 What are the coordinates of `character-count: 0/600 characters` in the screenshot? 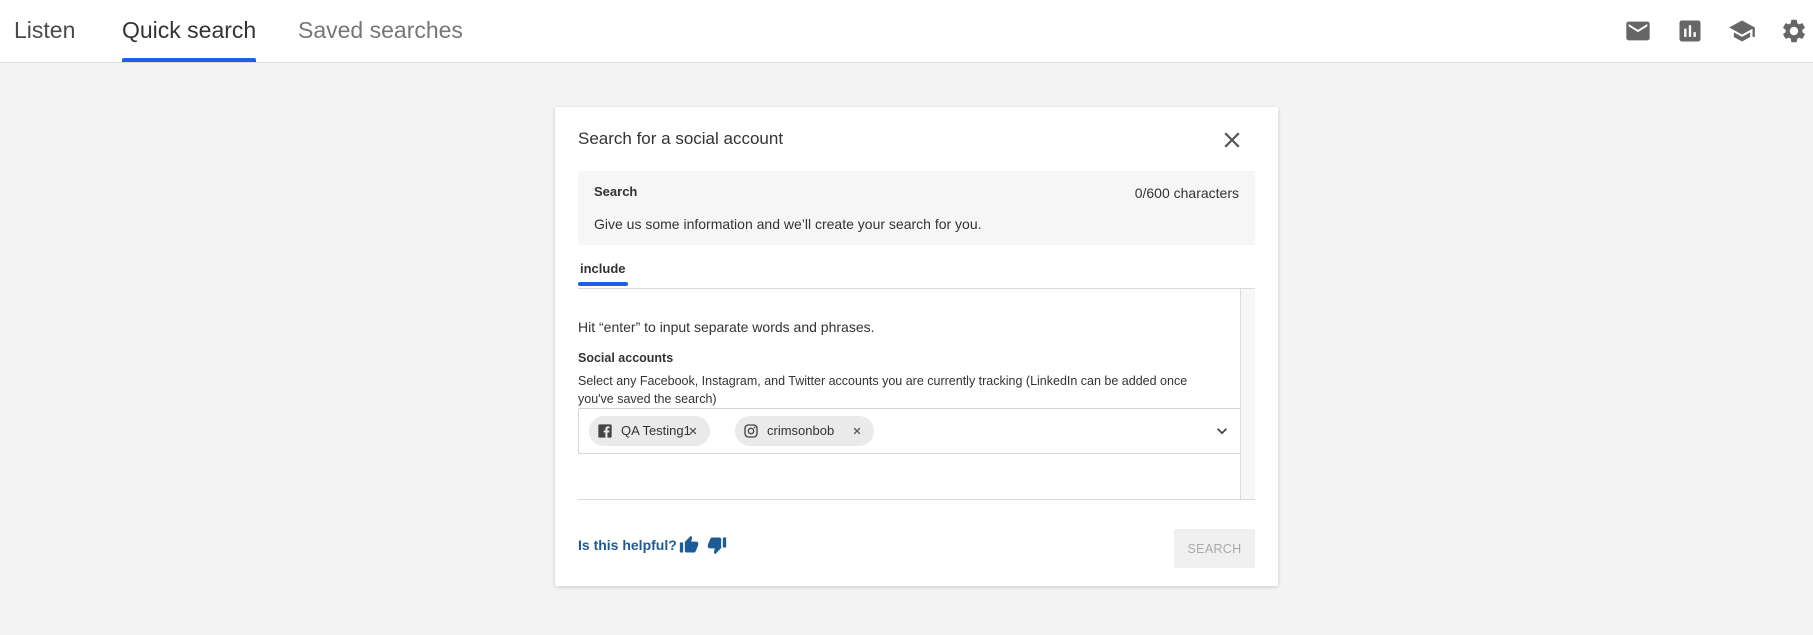 It's located at (1186, 193).